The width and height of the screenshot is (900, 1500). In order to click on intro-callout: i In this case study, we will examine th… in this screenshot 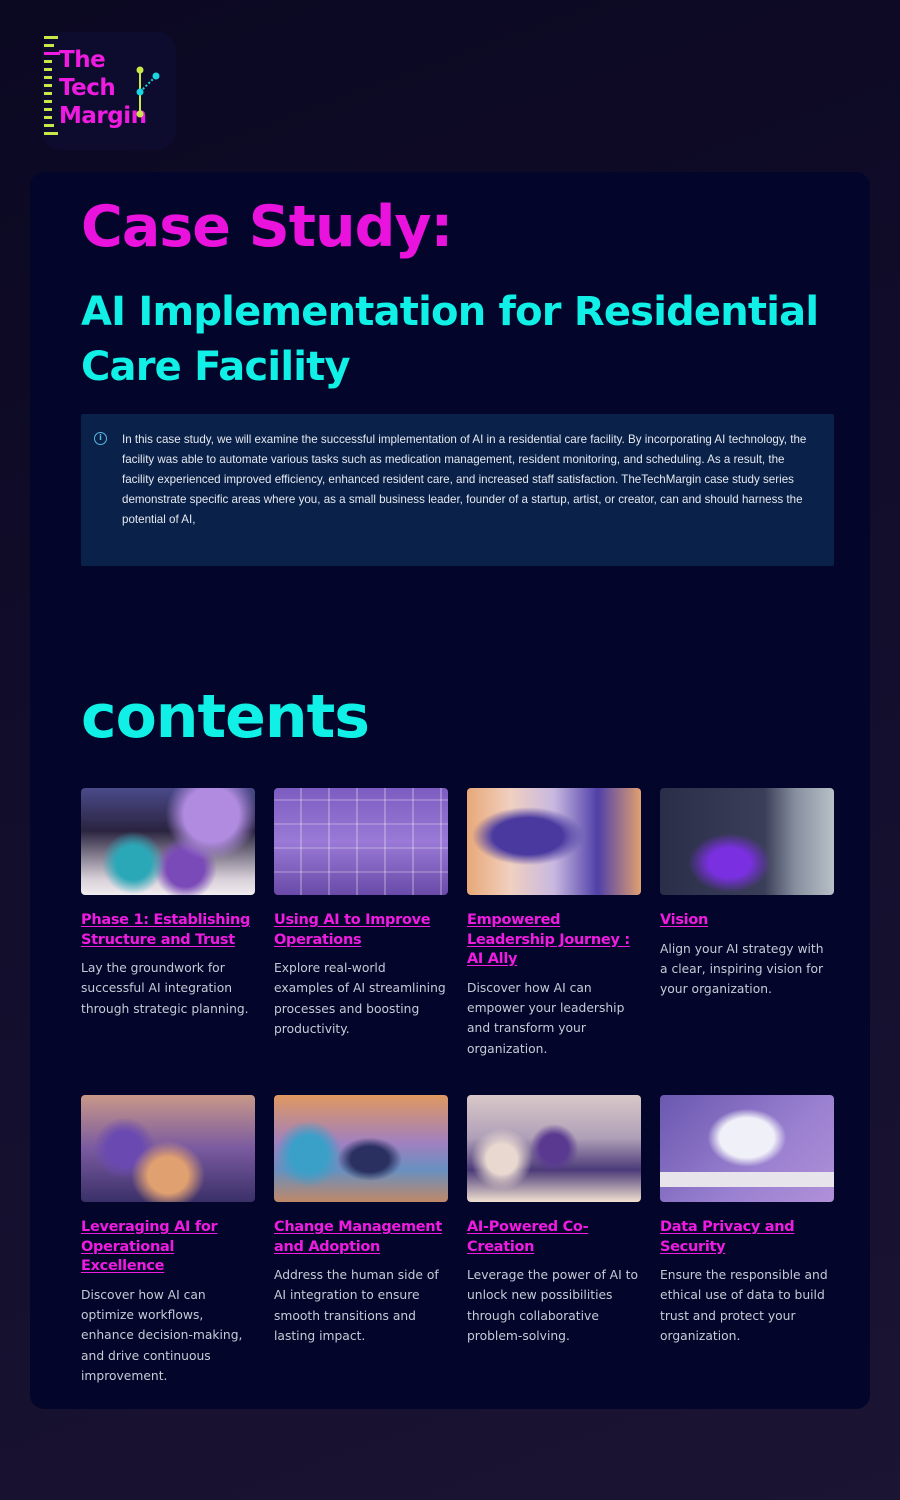, I will do `click(457, 490)`.